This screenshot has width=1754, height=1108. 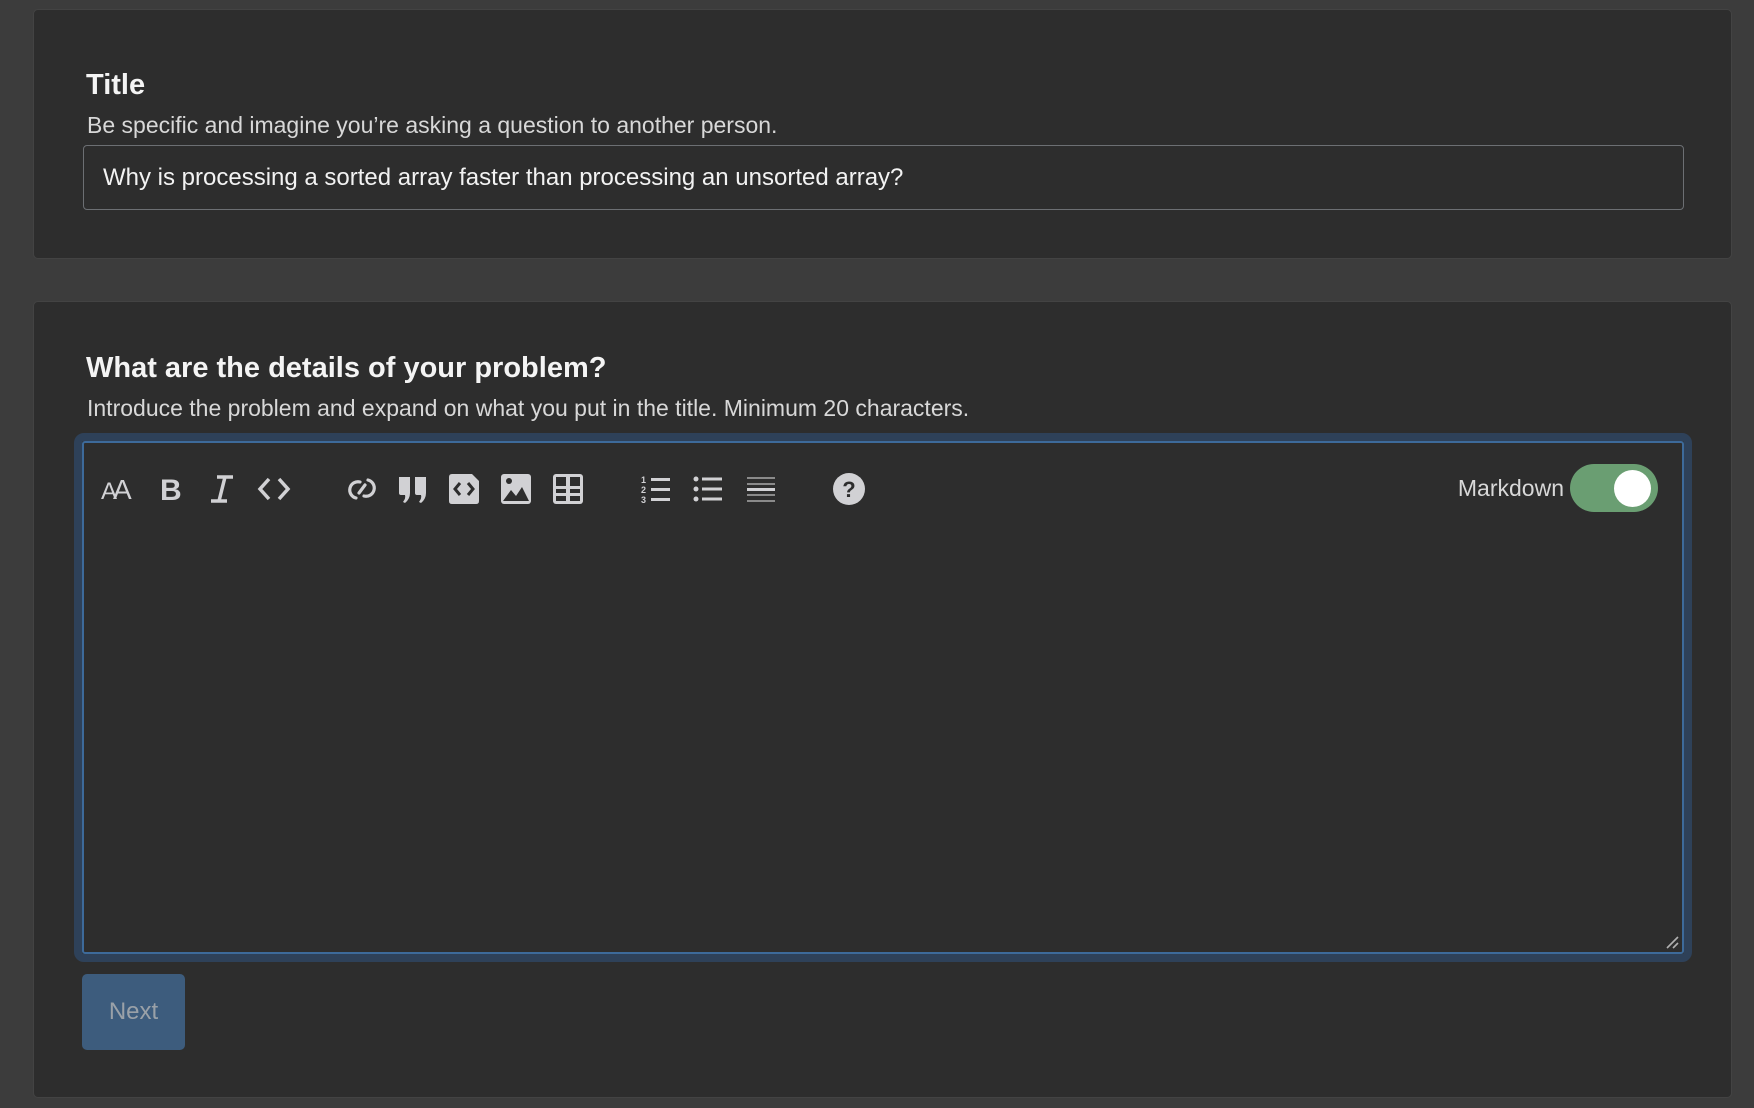 I want to click on title-input, so click(x=883, y=177).